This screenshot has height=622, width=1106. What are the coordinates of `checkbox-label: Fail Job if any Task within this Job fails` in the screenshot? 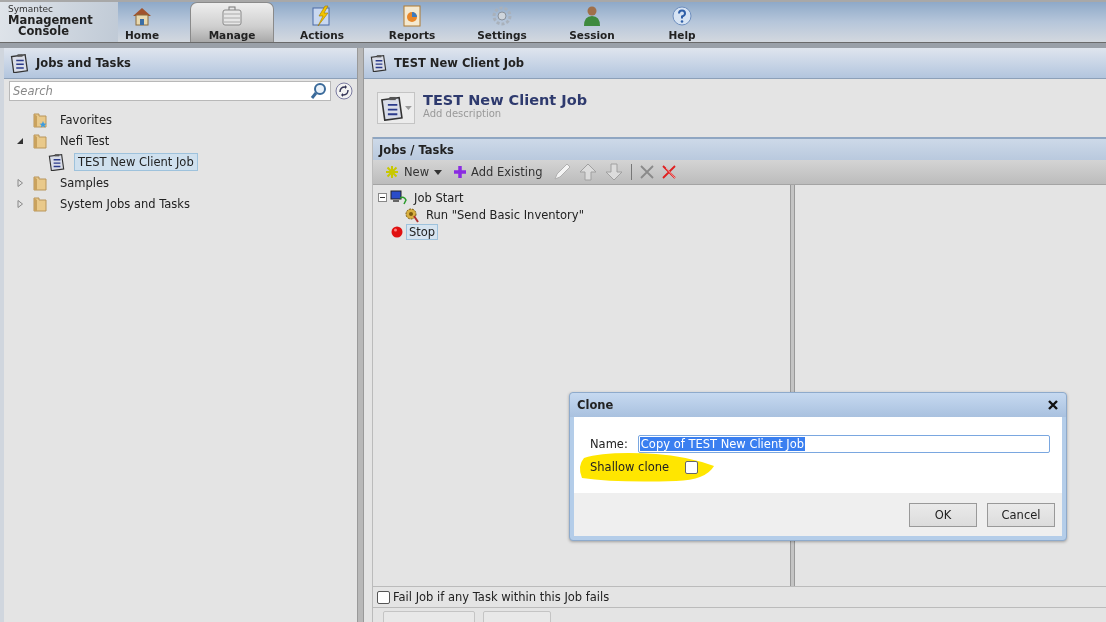 It's located at (501, 597).